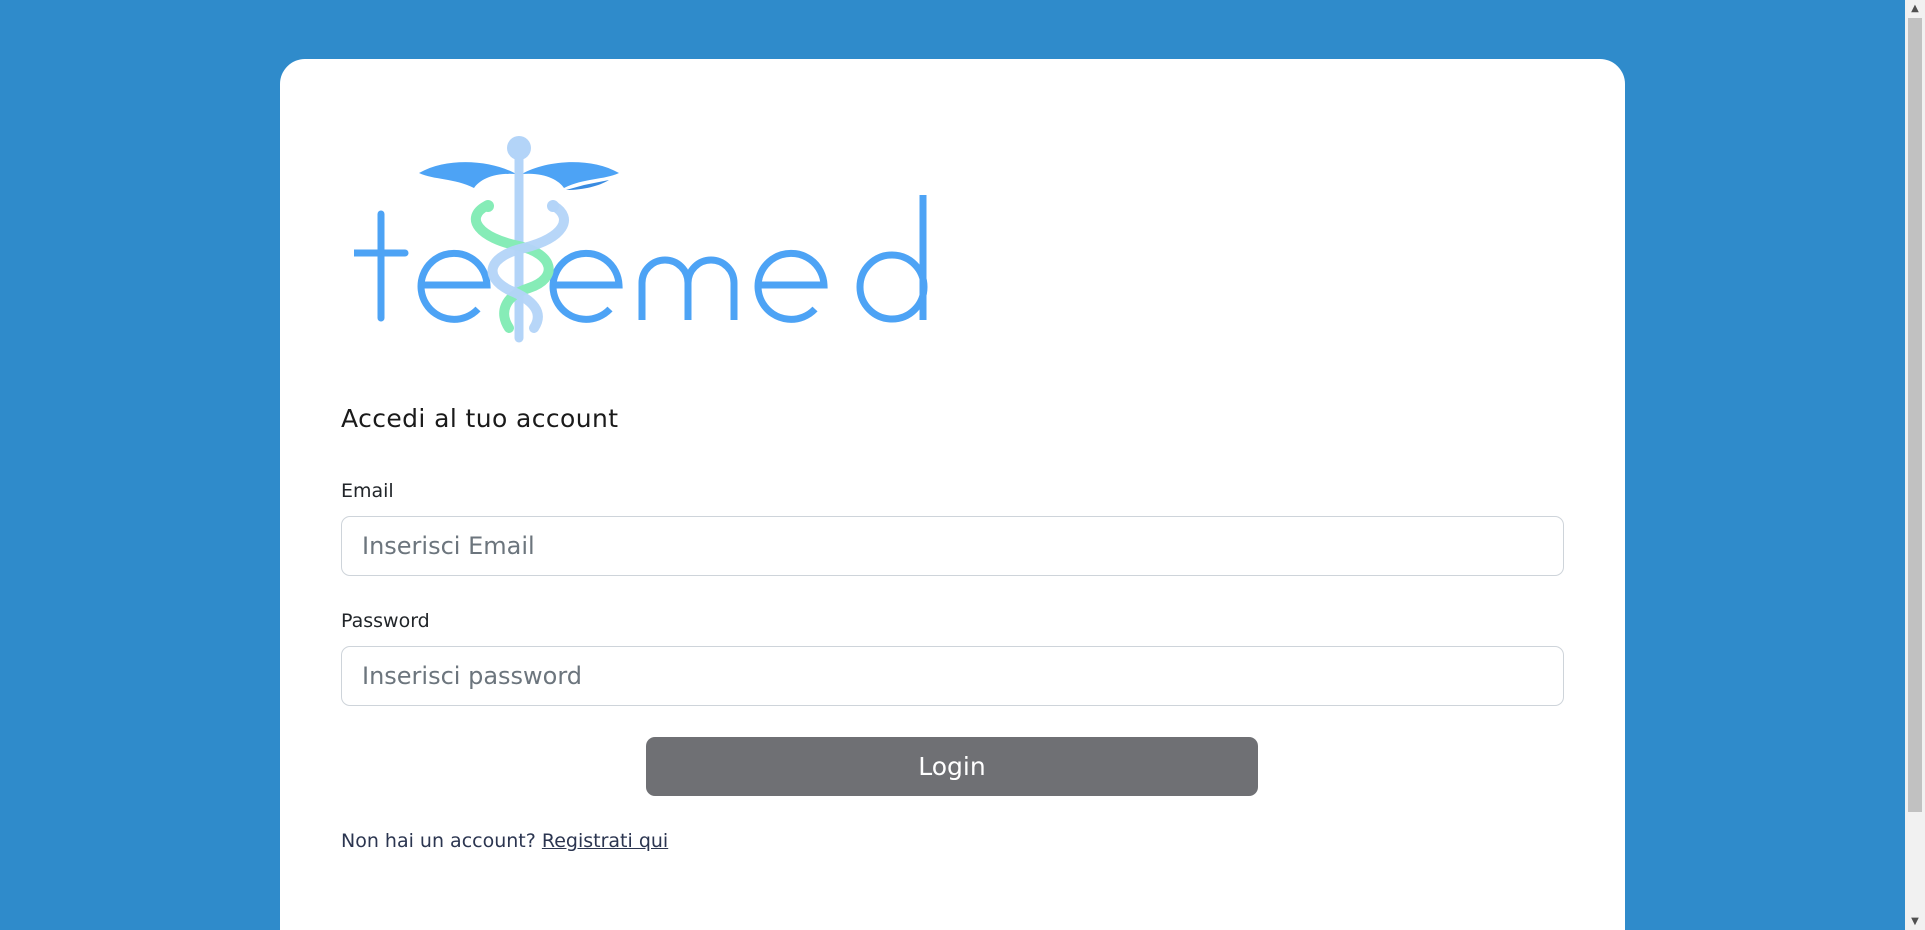 This screenshot has height=930, width=1925. Describe the element at coordinates (1915, 921) in the screenshot. I see `scroll-down-arrow-icon: ▼` at that location.